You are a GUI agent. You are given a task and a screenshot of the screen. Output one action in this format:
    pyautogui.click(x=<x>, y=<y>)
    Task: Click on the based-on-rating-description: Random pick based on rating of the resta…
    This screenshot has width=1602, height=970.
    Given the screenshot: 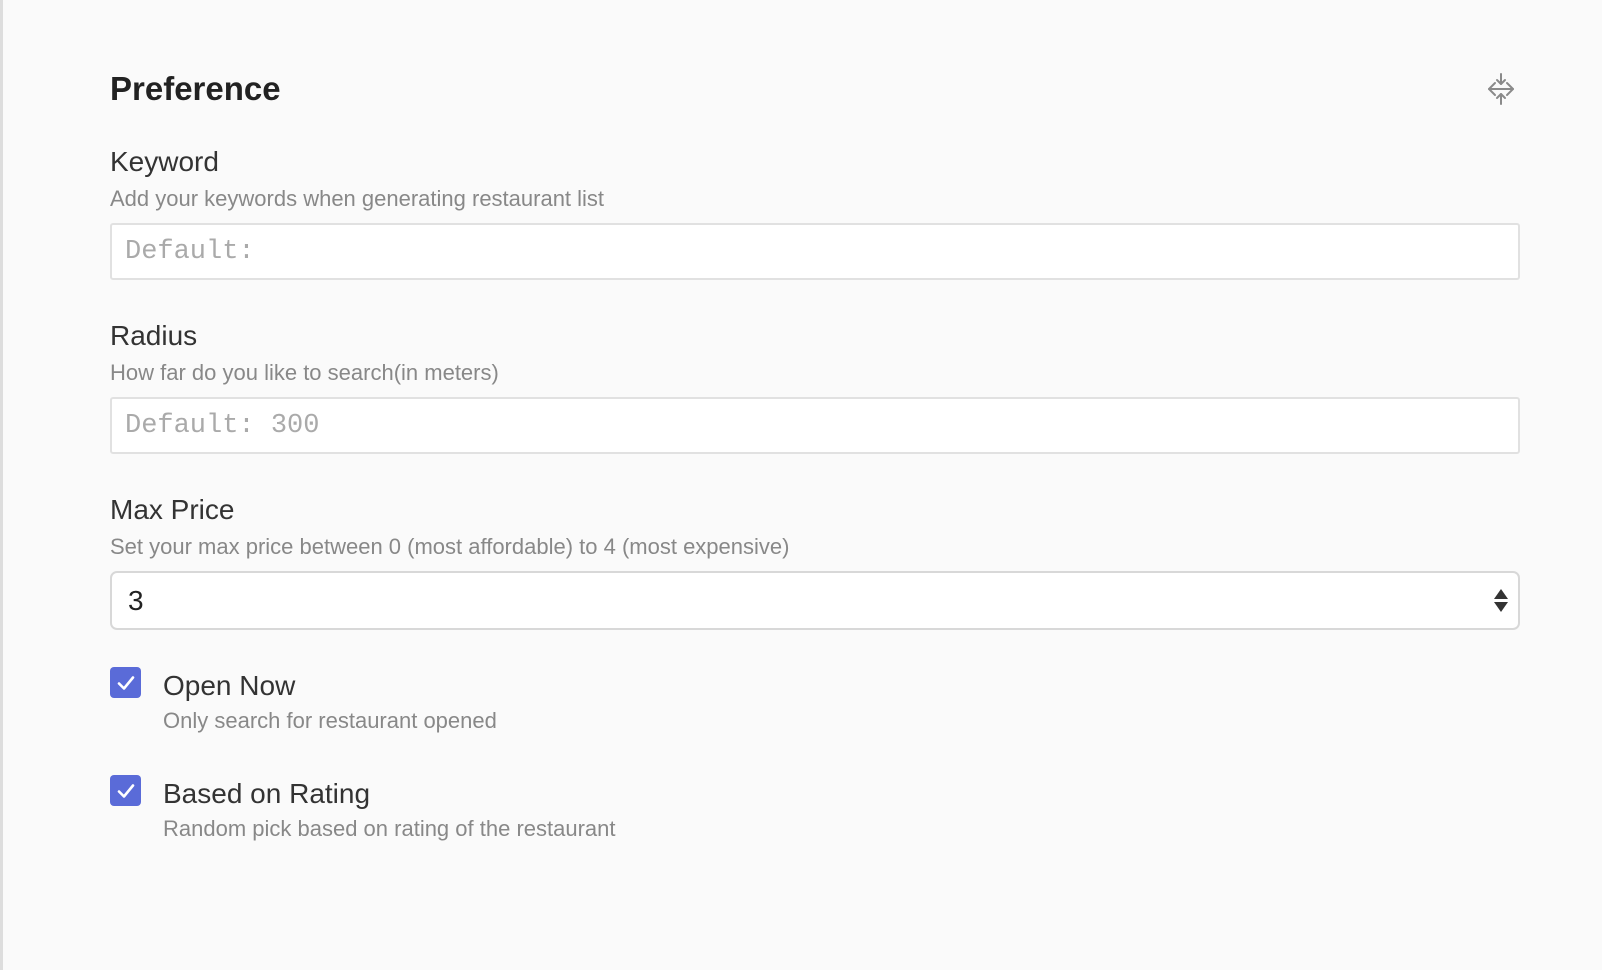 What is the action you would take?
    pyautogui.click(x=389, y=828)
    